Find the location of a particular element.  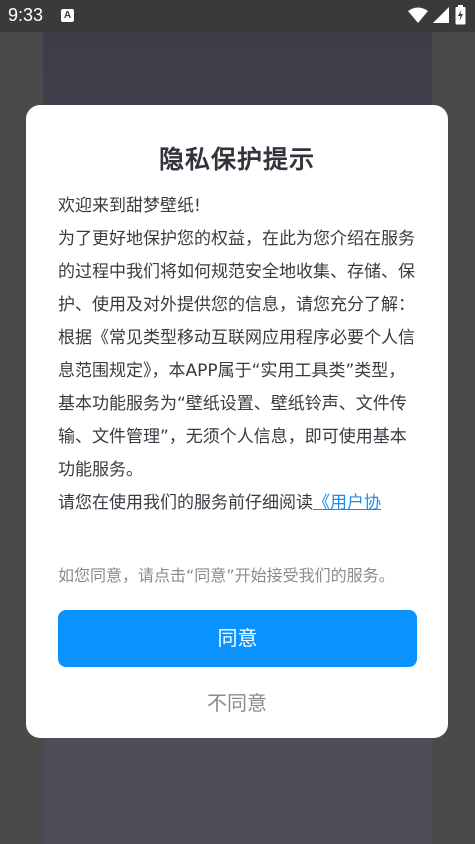

notification-a-icon: A is located at coordinates (67, 15).